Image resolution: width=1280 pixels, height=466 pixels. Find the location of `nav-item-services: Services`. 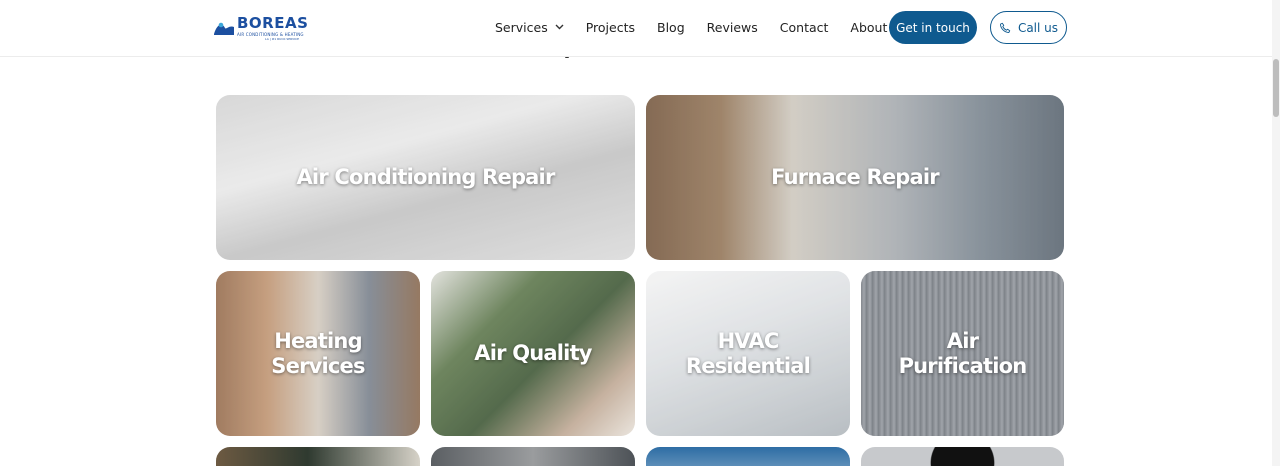

nav-item-services: Services is located at coordinates (529, 27).